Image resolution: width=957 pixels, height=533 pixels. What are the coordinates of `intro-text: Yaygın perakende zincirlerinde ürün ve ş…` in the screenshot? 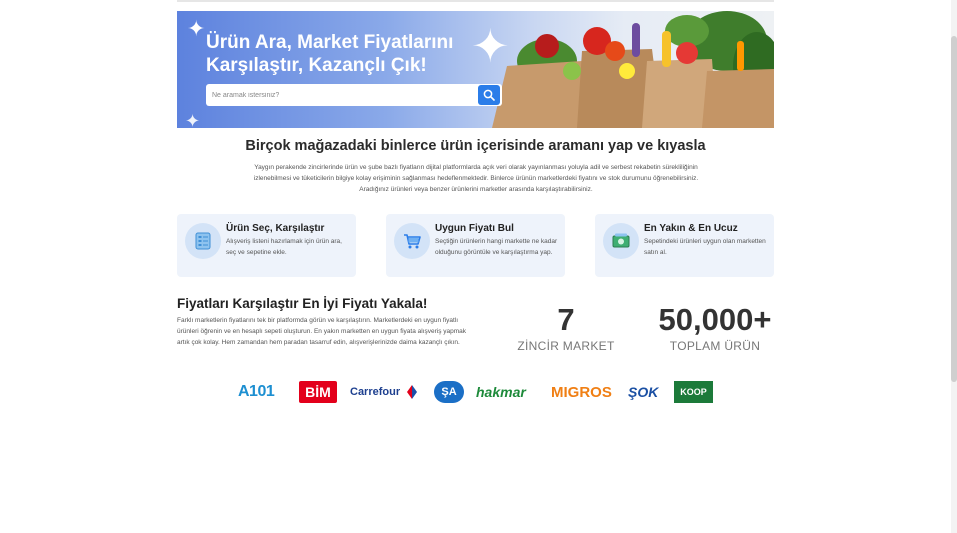 It's located at (476, 178).